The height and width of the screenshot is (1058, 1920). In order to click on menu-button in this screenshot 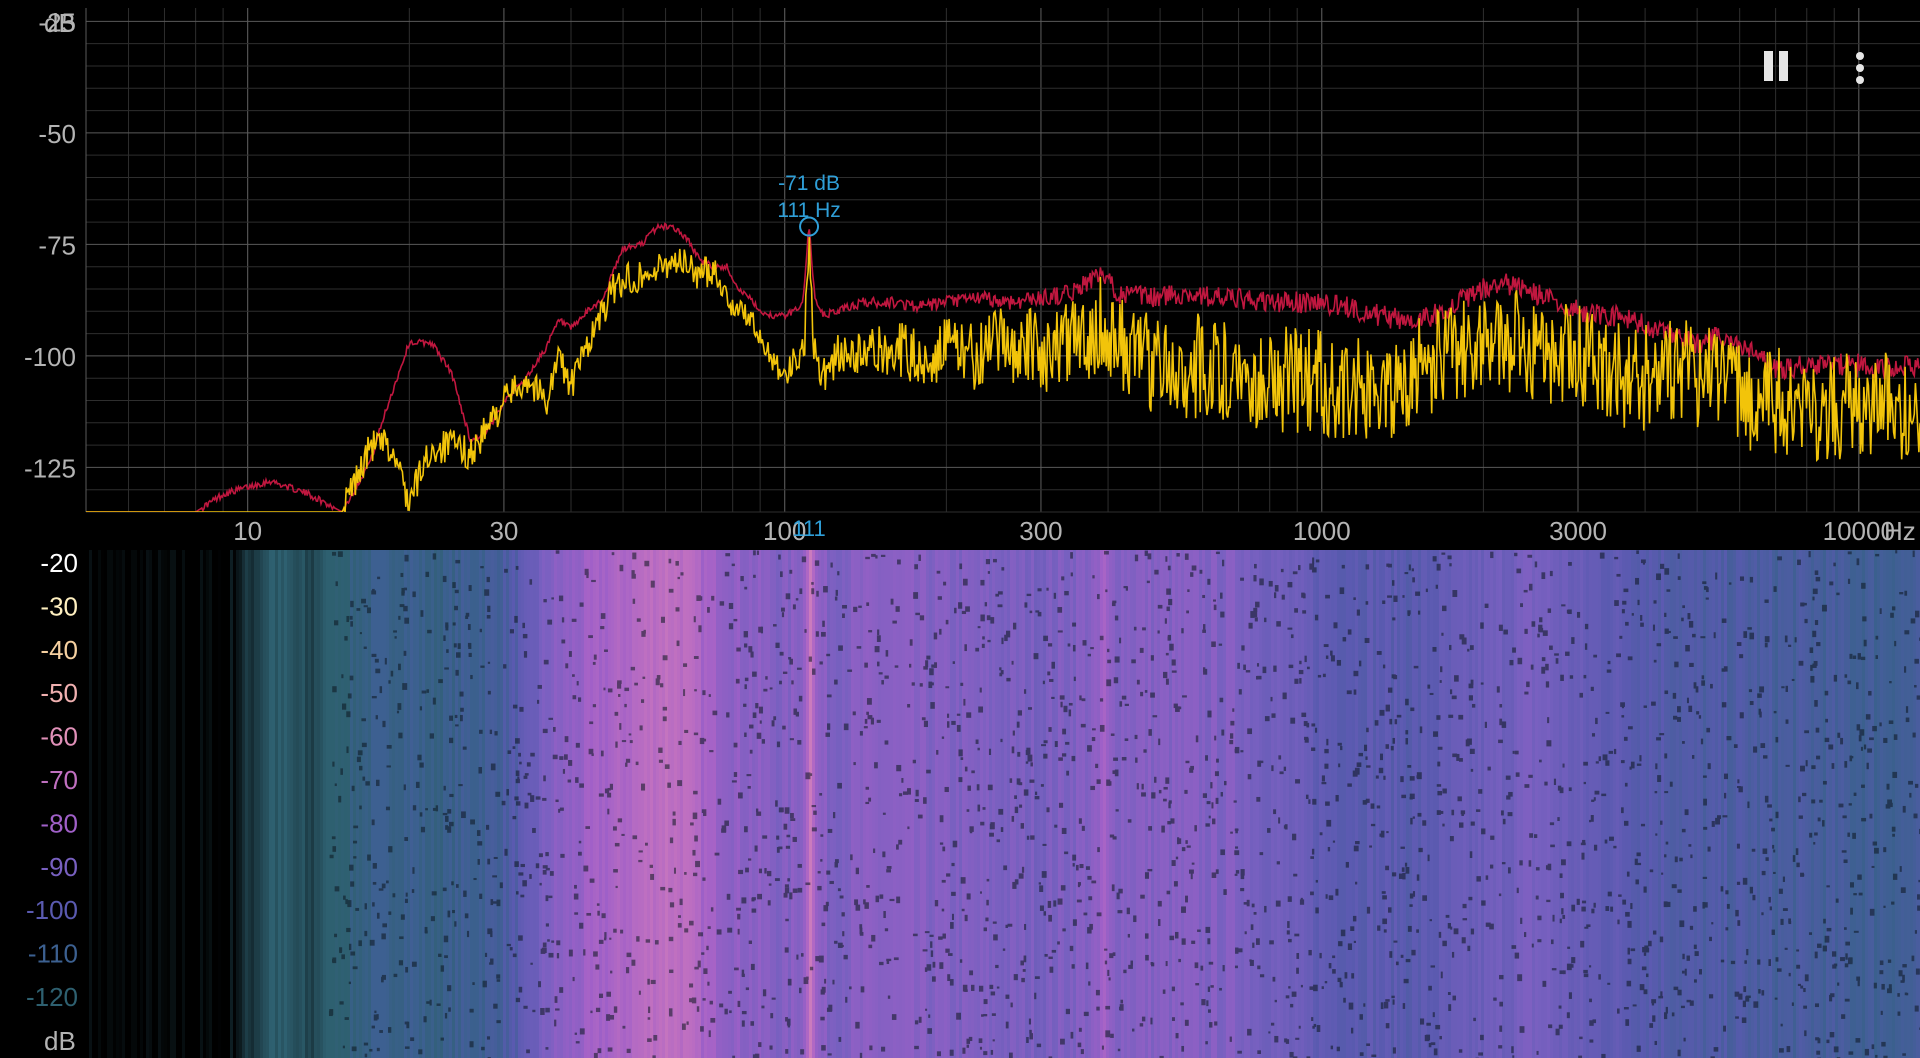, I will do `click(1860, 68)`.